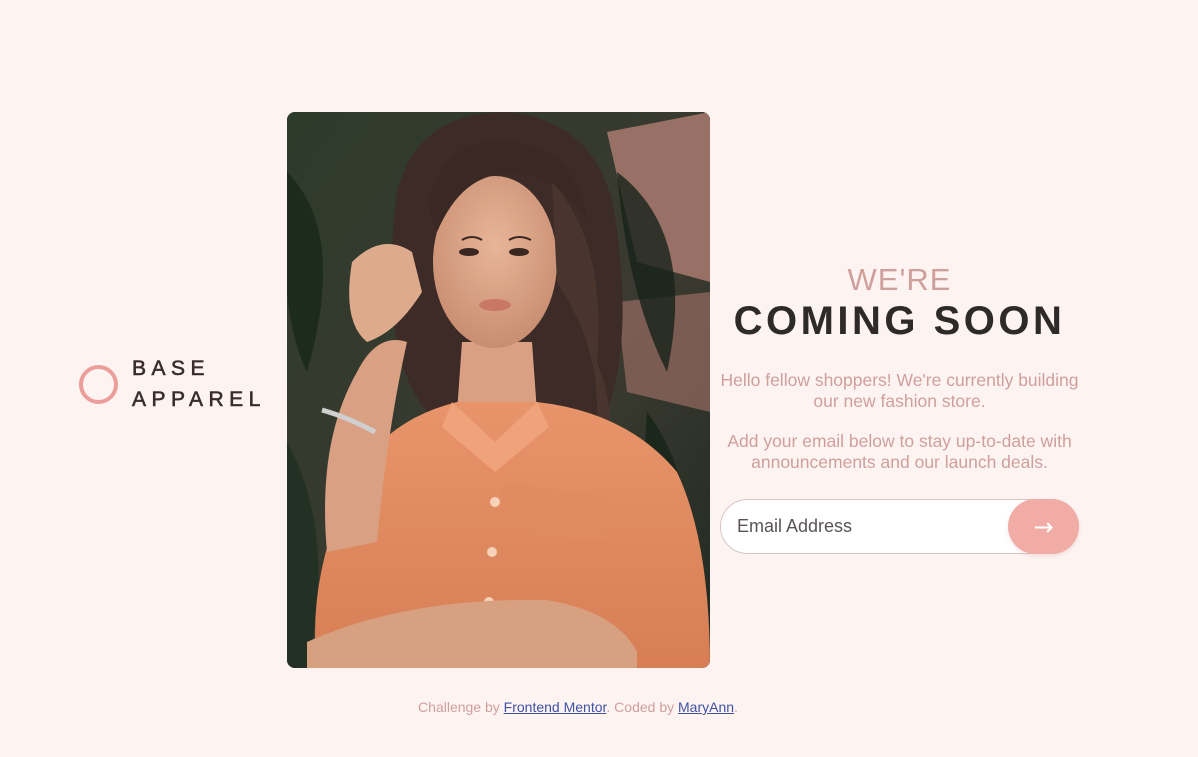  I want to click on submit-button: →, so click(1043, 526).